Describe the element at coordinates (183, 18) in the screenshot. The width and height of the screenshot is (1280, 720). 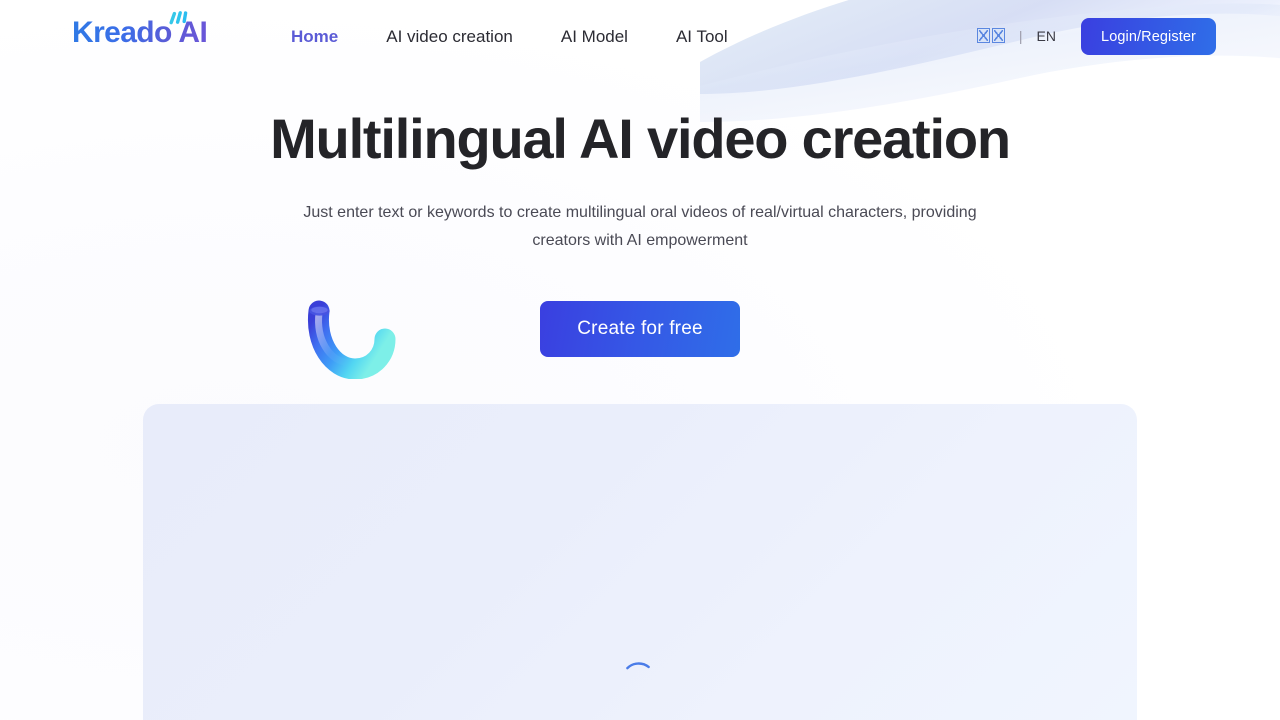
I see `kreado-logo-ticks-icon` at that location.